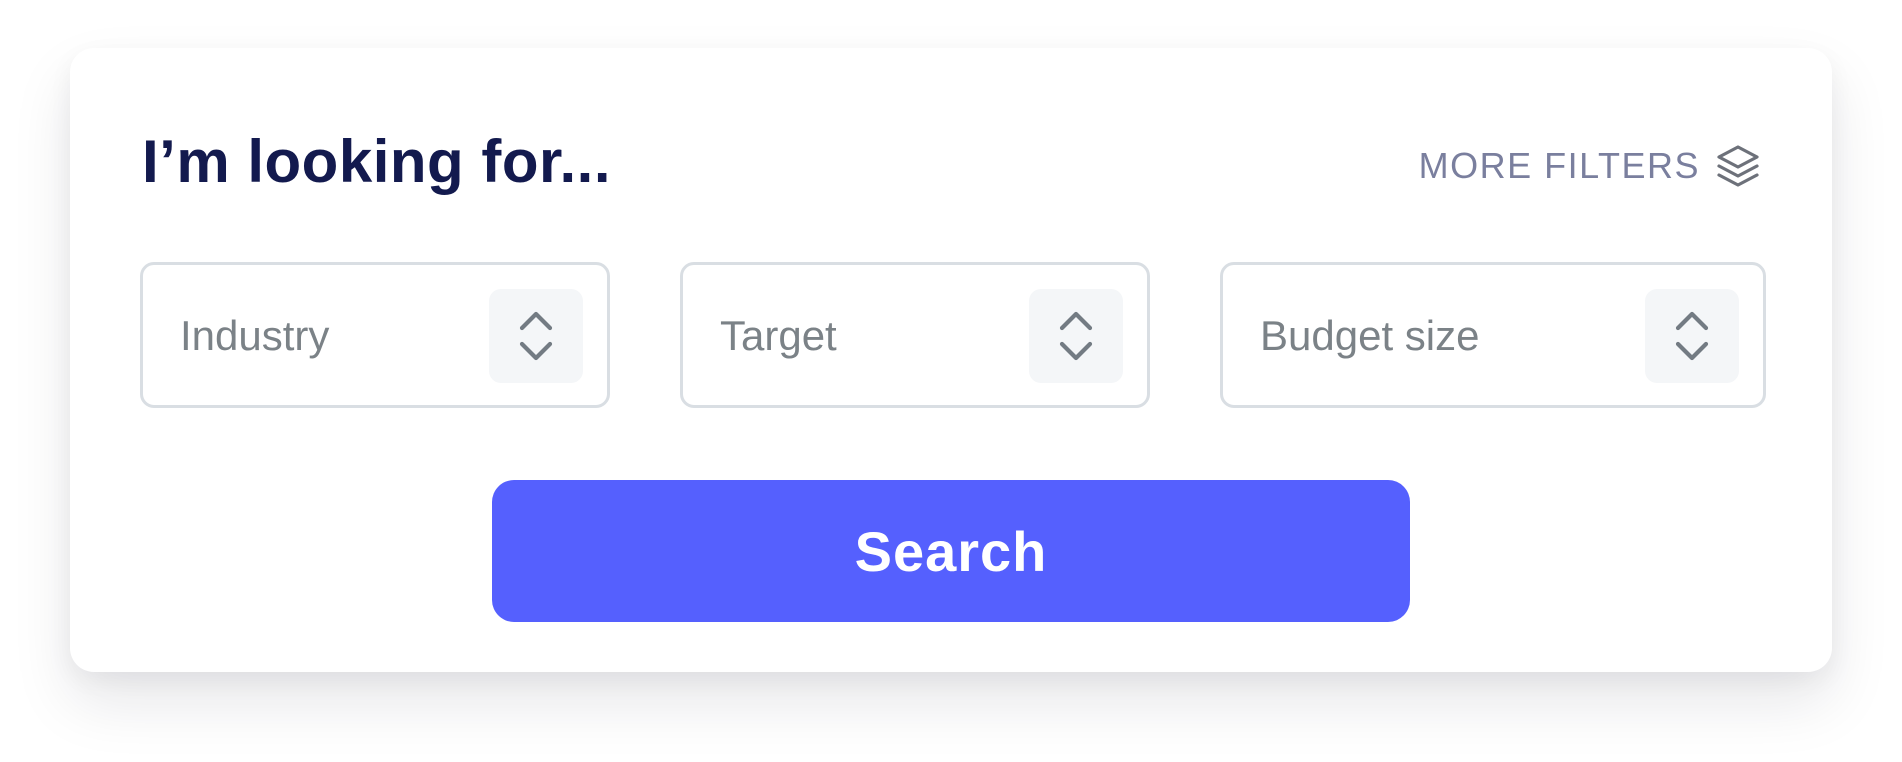 The image size is (1902, 762). I want to click on industry-select-toggle, so click(536, 336).